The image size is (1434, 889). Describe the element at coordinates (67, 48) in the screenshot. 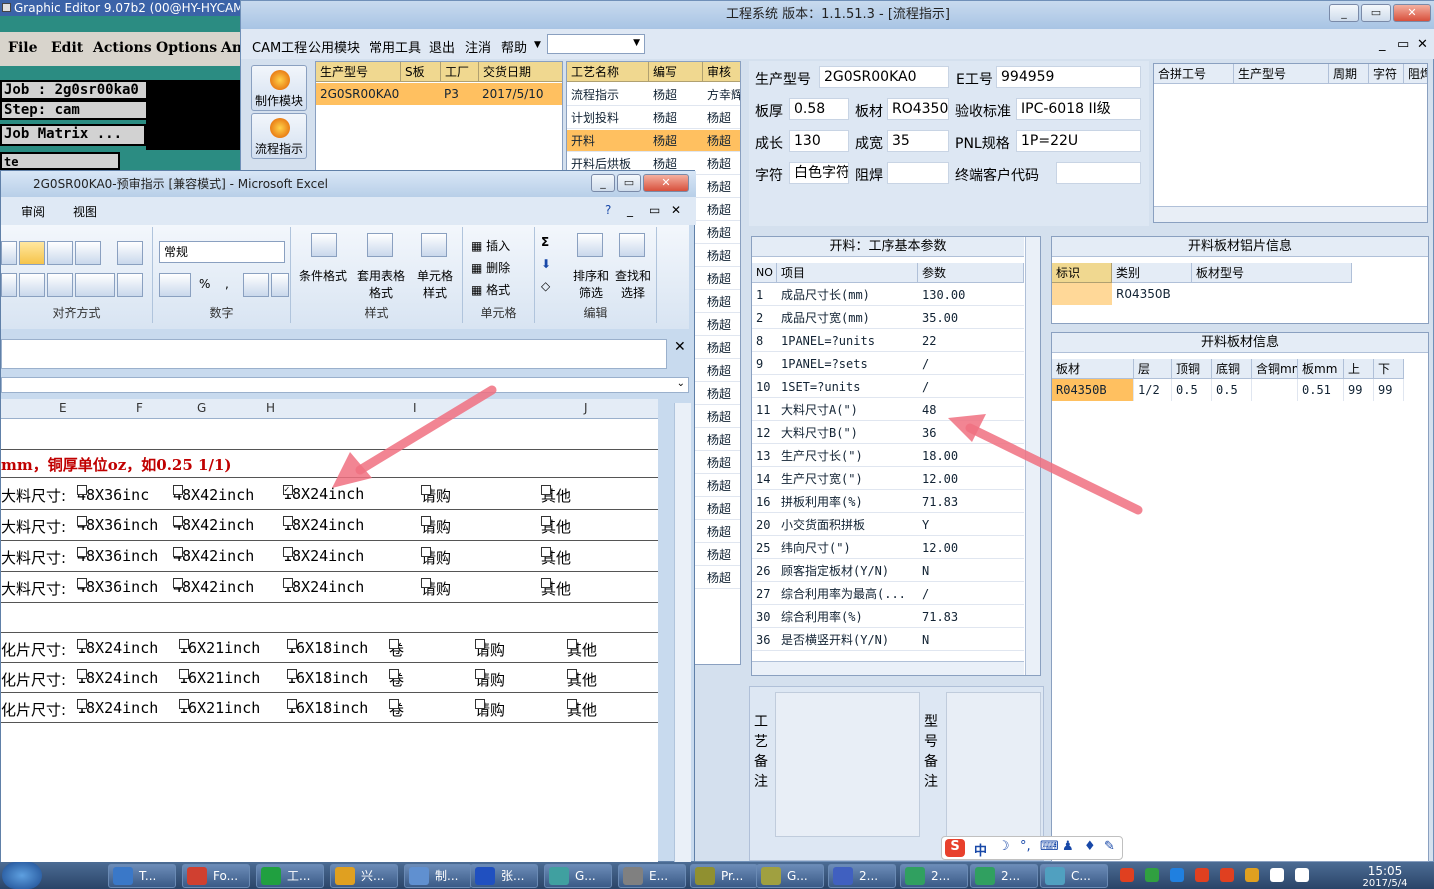

I see `menu-edit: Edit` at that location.